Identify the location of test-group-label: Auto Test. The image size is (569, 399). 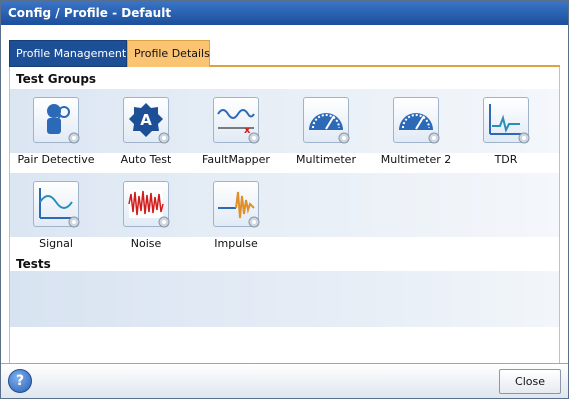
(146, 159).